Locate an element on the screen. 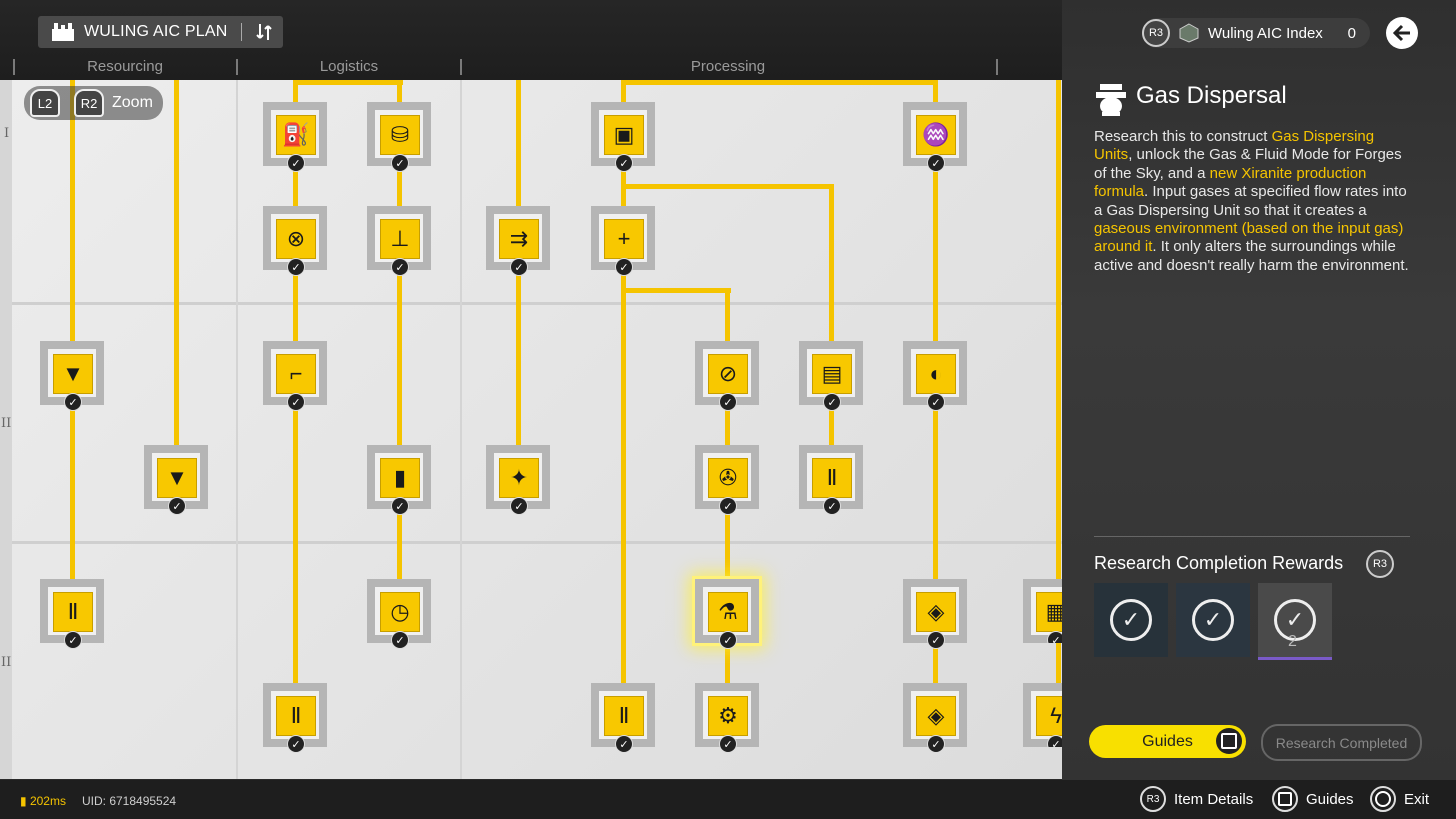 The height and width of the screenshot is (819, 1456). connector-line is located at coordinates (176, 280).